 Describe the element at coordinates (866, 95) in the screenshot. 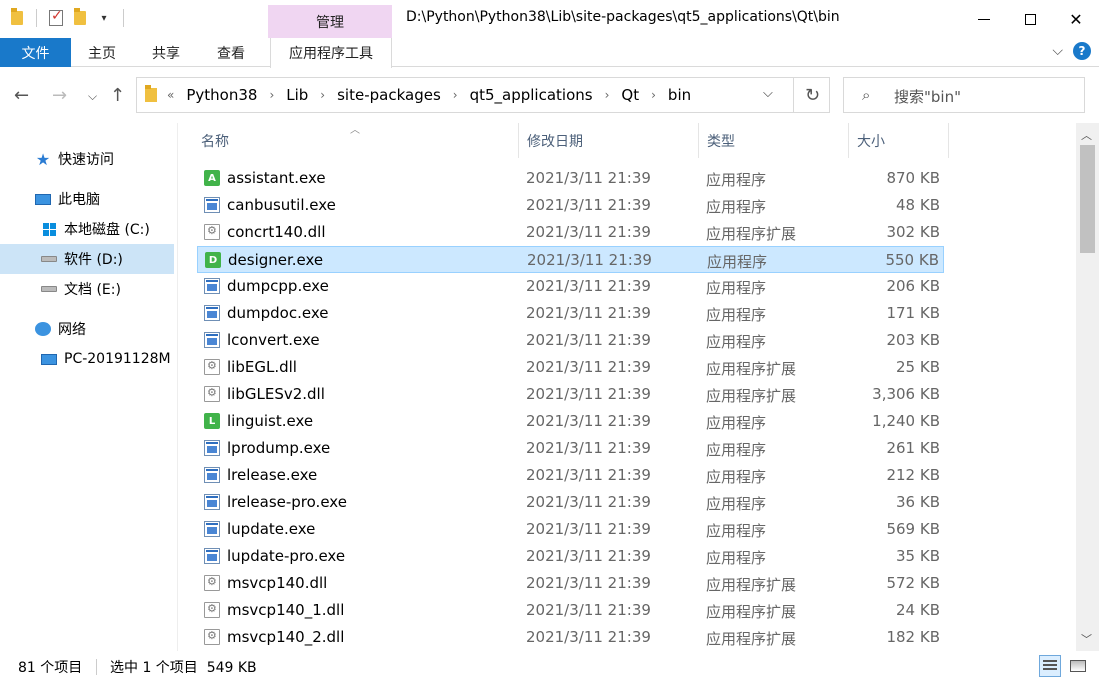

I see `search-icon: ⌕` at that location.